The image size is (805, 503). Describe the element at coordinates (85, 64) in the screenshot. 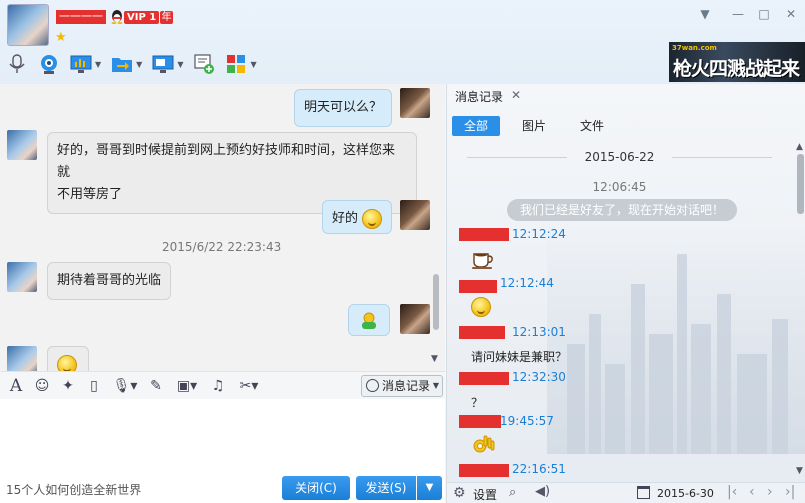

I see `remote-assist-button: ▼` at that location.